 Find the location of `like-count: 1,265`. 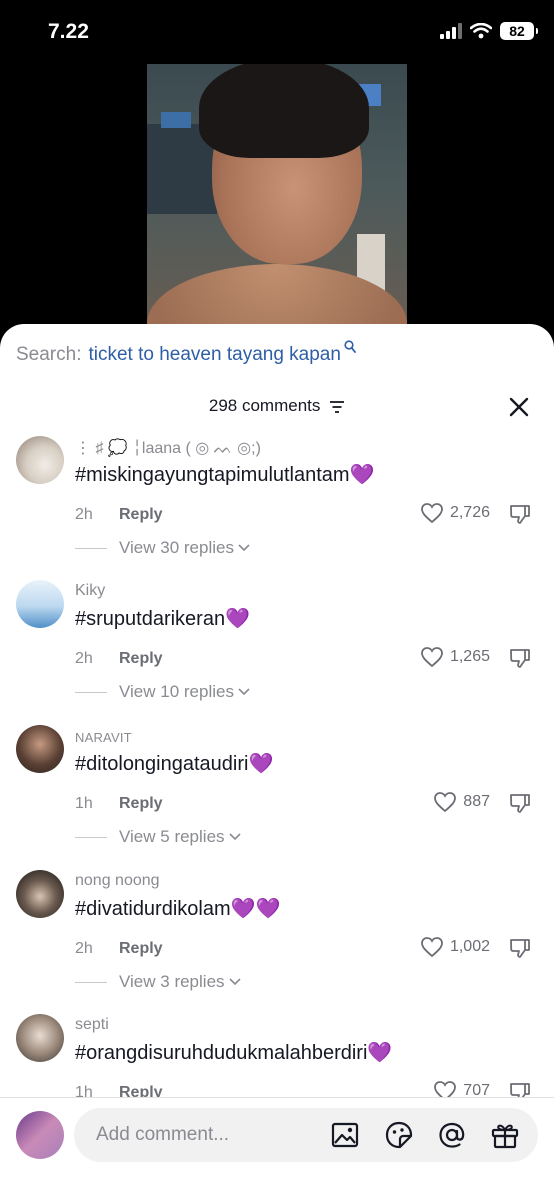

like-count: 1,265 is located at coordinates (469, 656).